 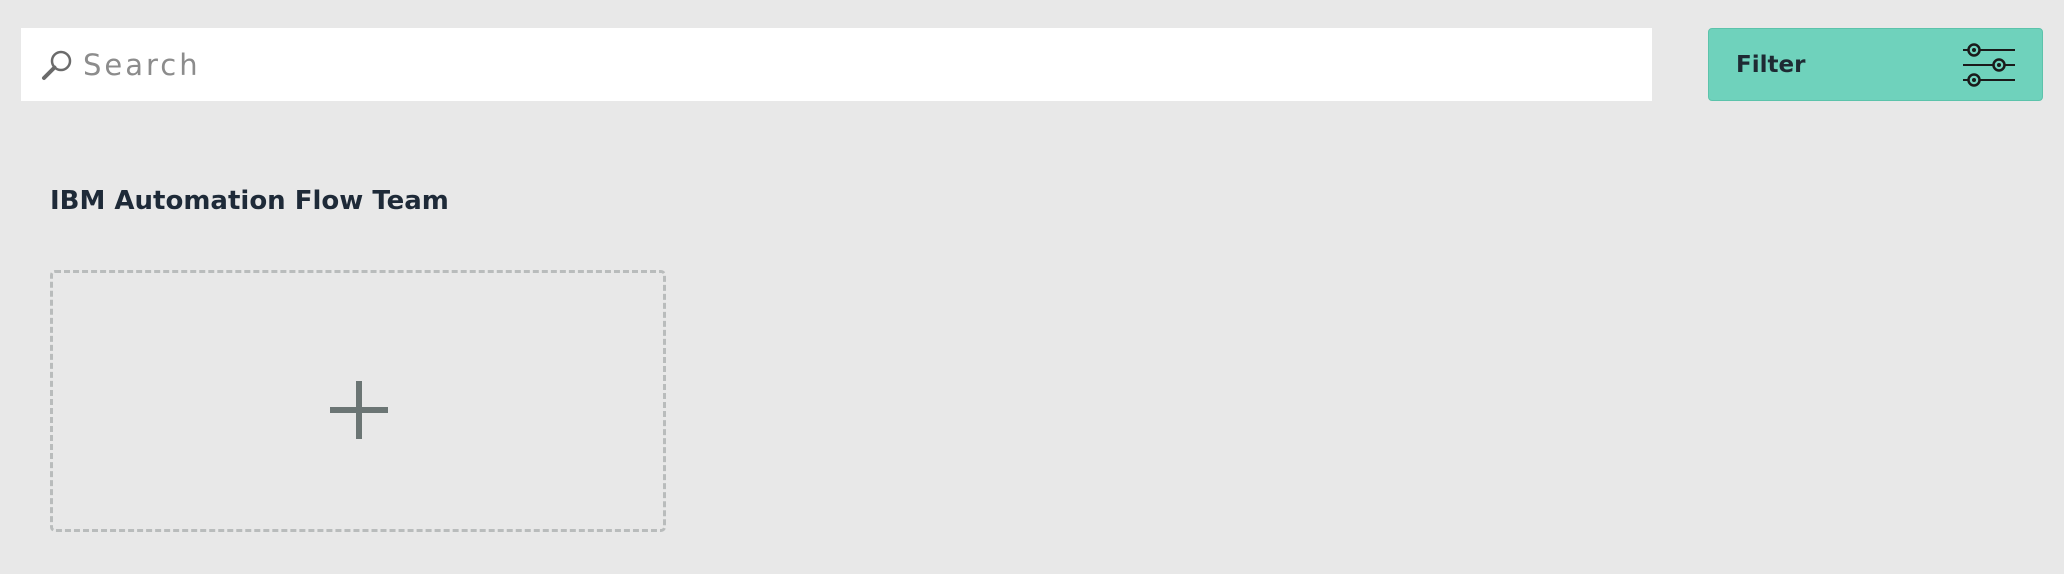 What do you see at coordinates (1771, 65) in the screenshot?
I see `filter-button-label: Filter` at bounding box center [1771, 65].